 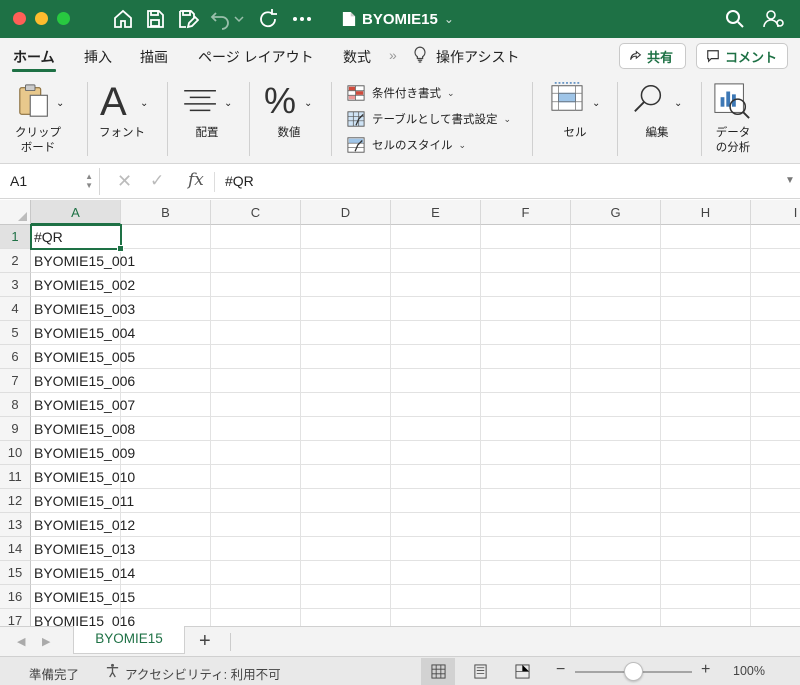 What do you see at coordinates (83, 333) in the screenshot?
I see `cell-a: BYOMIE15_004` at bounding box center [83, 333].